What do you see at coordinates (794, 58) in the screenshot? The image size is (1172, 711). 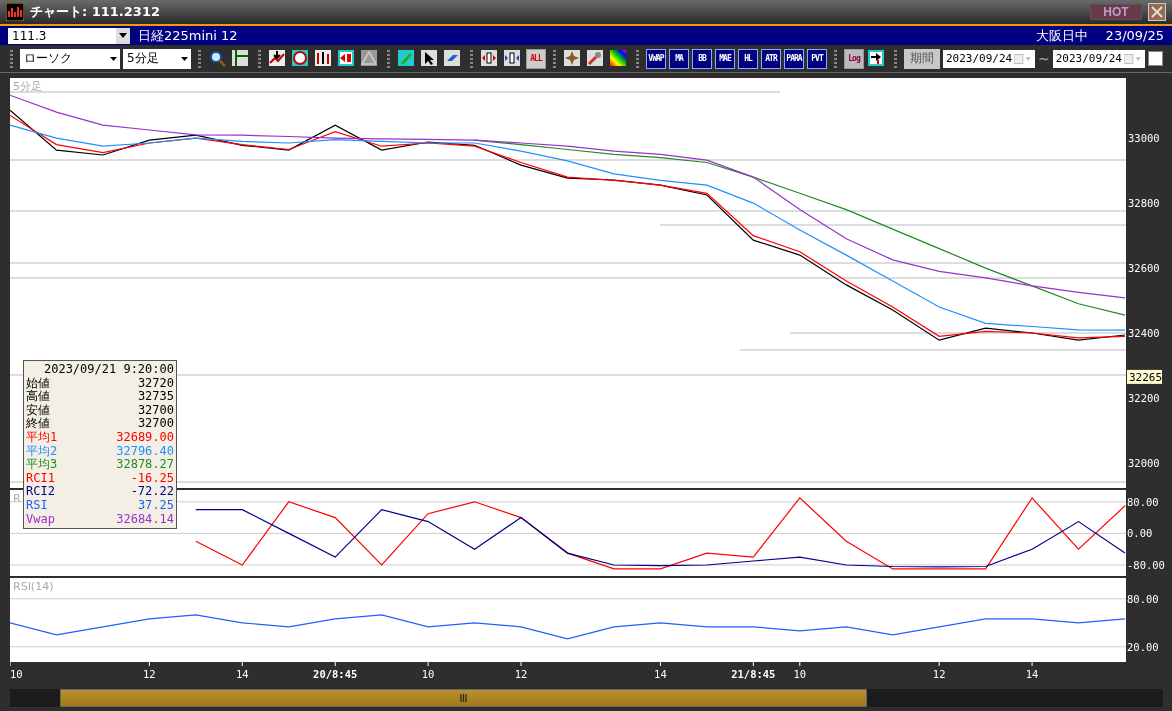 I see `indicator-button: PARA` at bounding box center [794, 58].